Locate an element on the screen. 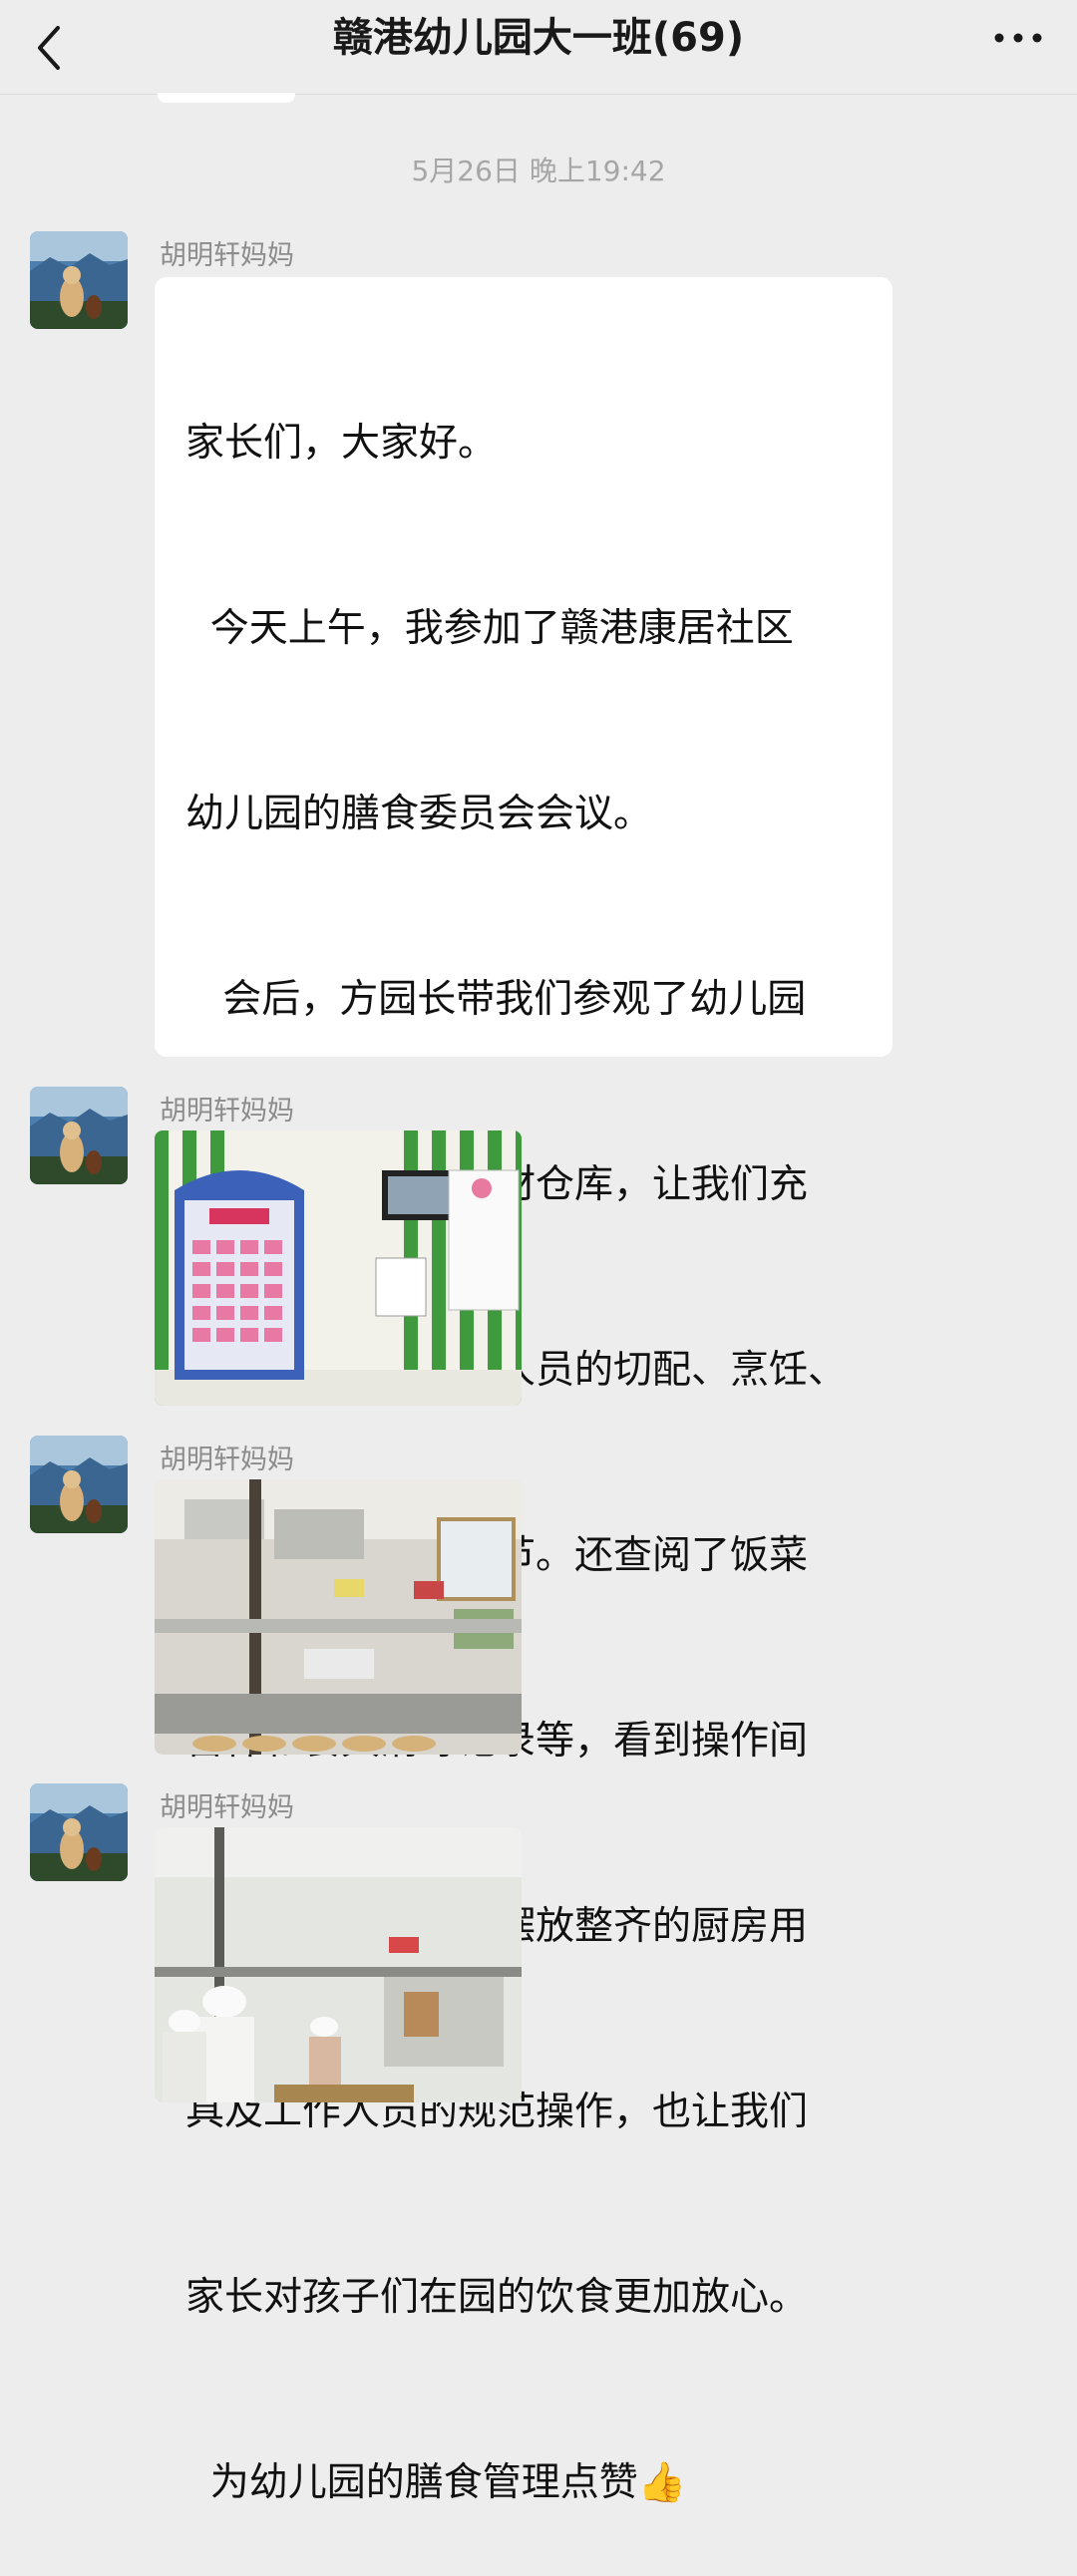 Image resolution: width=1077 pixels, height=2576 pixels. chat-header: 赣港幼儿园大一班(69) is located at coordinates (538, 47).